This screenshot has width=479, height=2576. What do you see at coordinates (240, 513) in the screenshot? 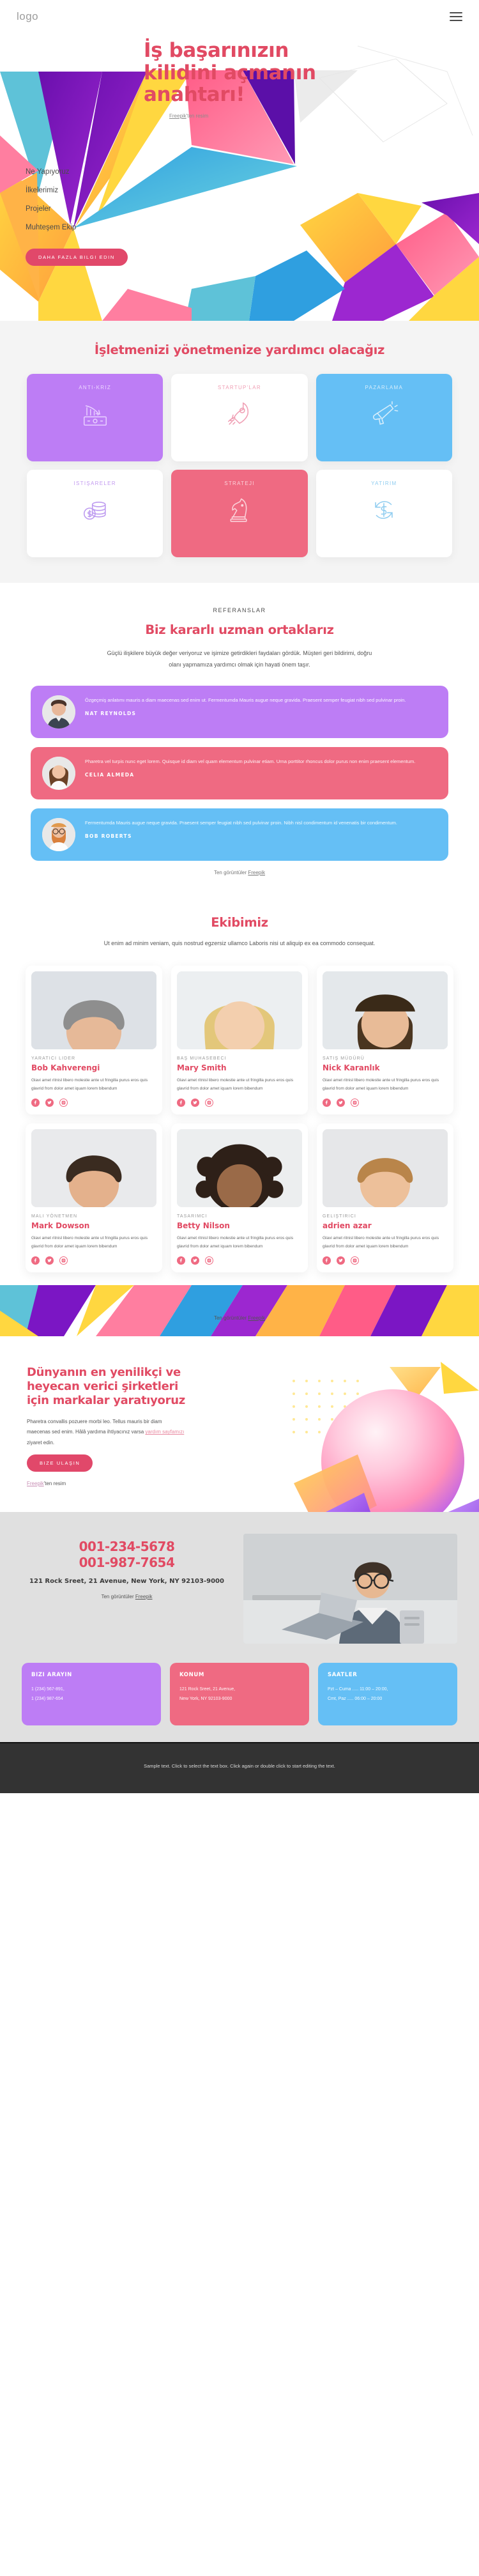
I see `service-card-strateji: STRATEJI` at bounding box center [240, 513].